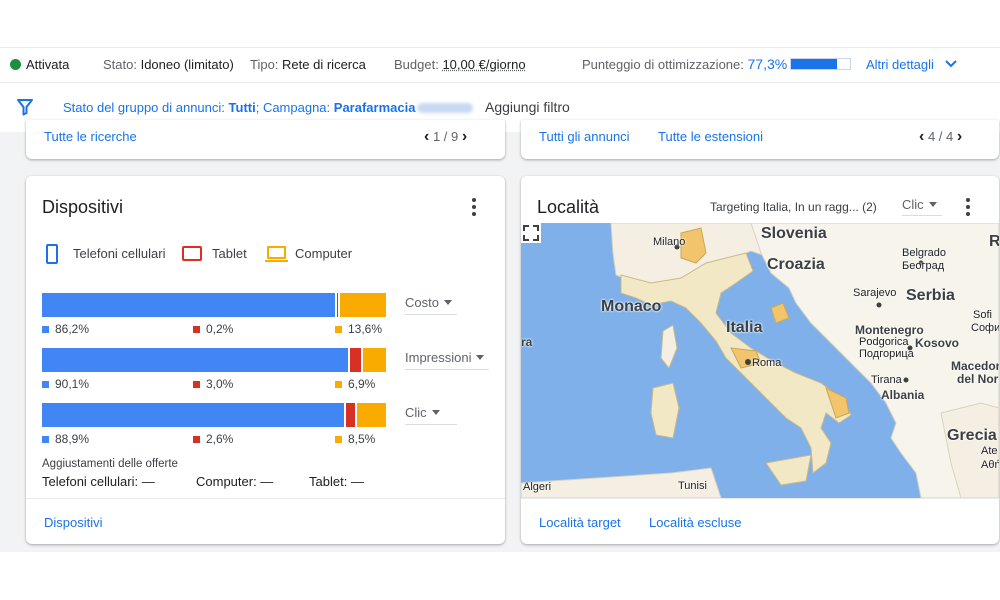 This screenshot has height=600, width=1000. I want to click on devices-link: Dispositivi, so click(73, 522).